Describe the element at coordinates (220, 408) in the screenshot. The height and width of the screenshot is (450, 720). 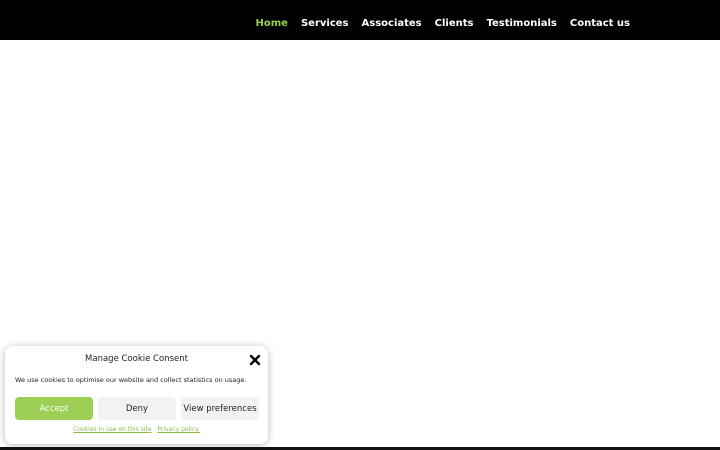
I see `view-preferences-button: View preferences` at that location.